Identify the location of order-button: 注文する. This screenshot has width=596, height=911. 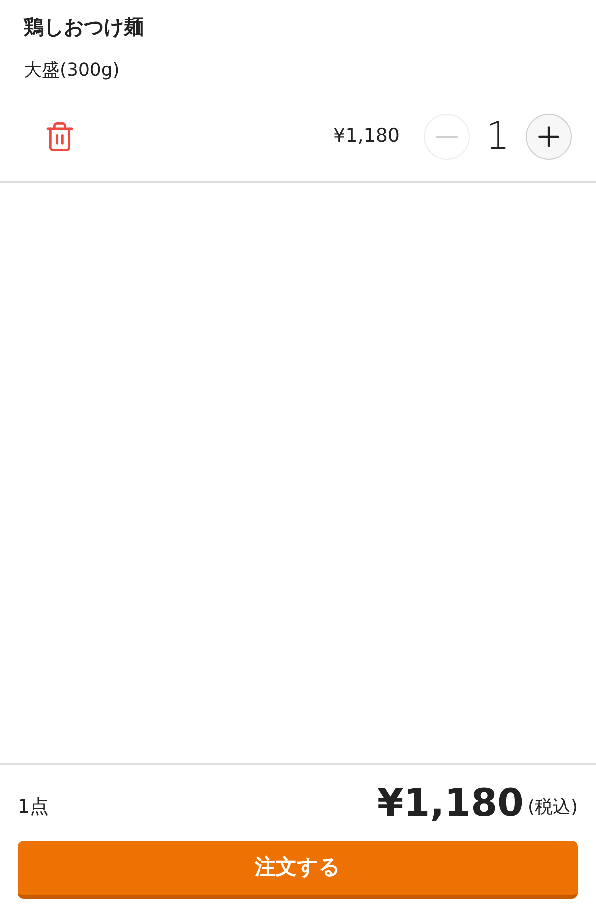
(298, 870).